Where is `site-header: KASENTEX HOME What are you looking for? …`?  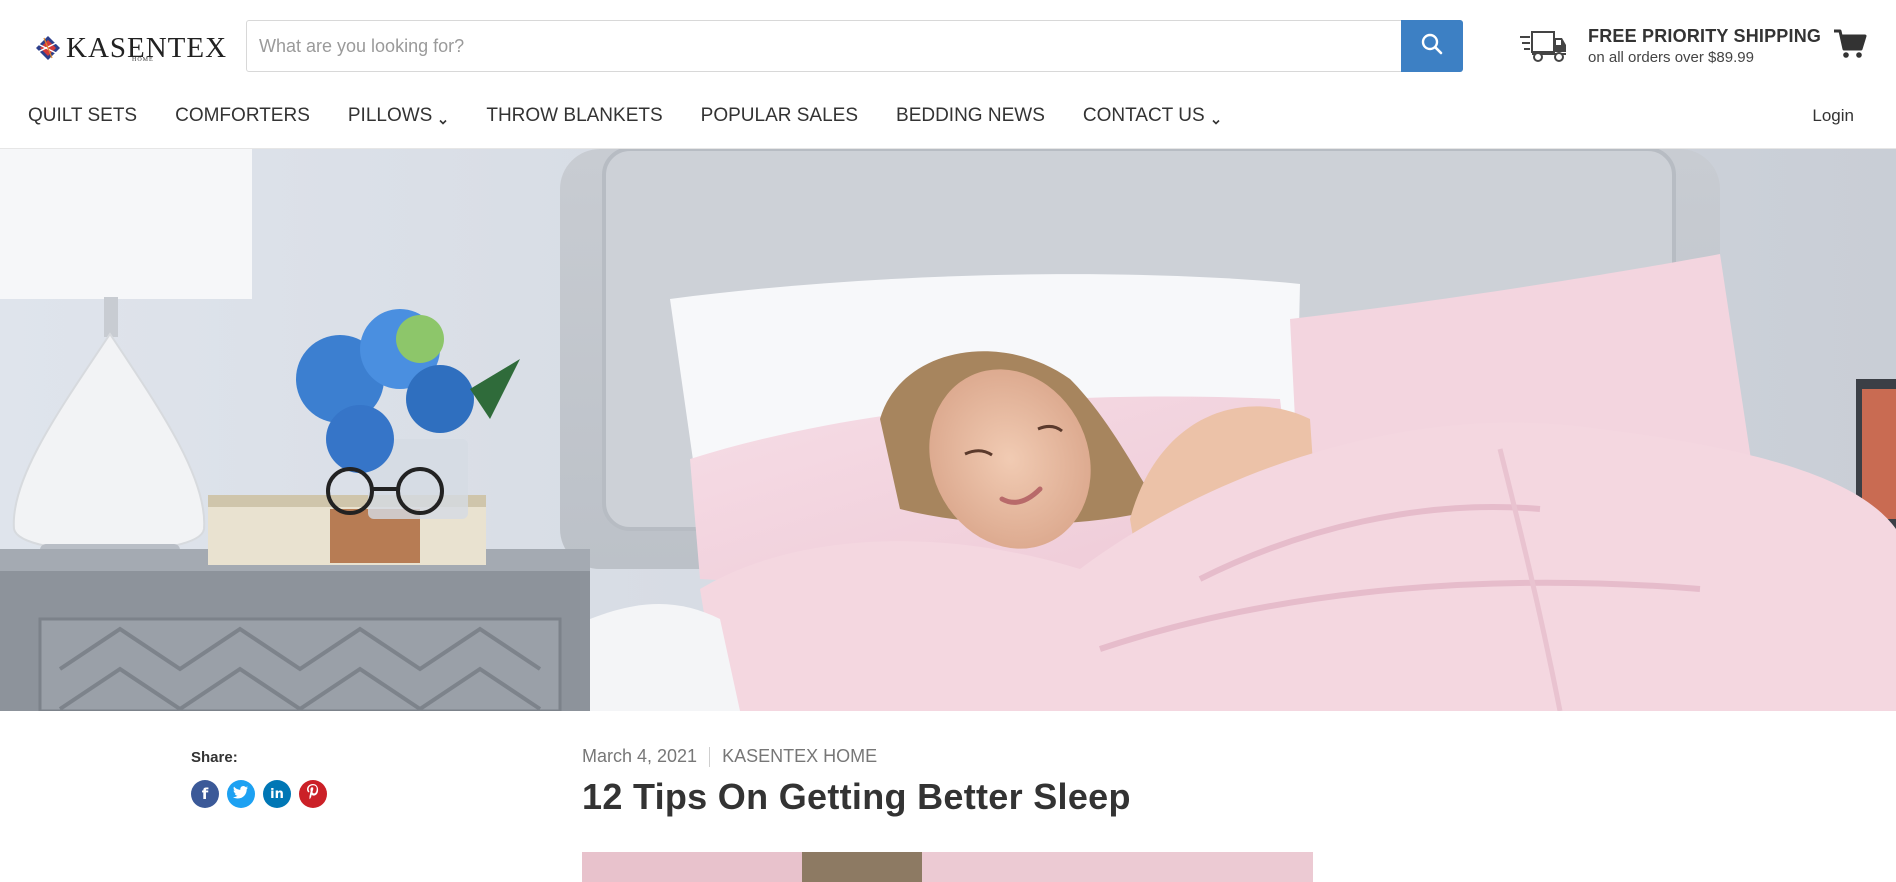 site-header: KASENTEX HOME What are you looking for? … is located at coordinates (948, 46).